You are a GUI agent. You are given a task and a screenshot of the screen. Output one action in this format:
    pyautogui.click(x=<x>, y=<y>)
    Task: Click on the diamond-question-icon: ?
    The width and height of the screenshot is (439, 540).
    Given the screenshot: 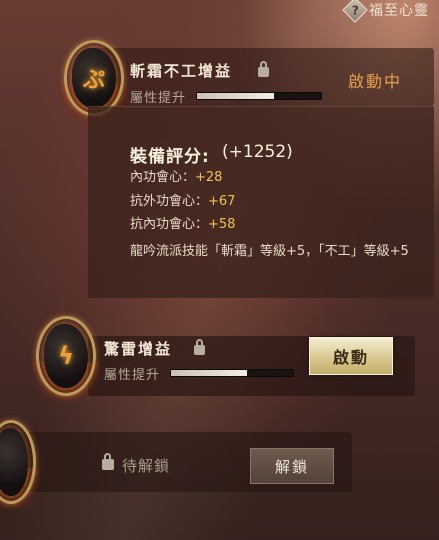 What is the action you would take?
    pyautogui.click(x=355, y=11)
    